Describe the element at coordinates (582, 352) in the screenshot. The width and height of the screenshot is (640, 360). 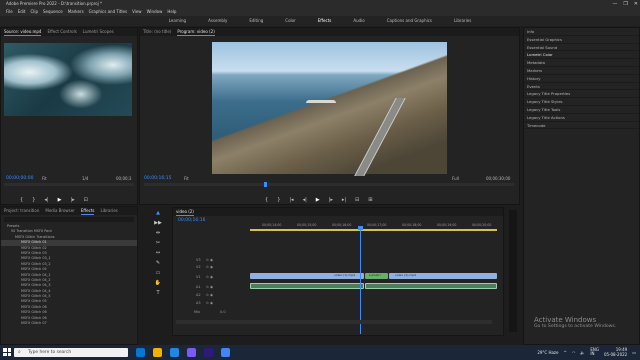
I see `volume-icon: 🔈` at that location.